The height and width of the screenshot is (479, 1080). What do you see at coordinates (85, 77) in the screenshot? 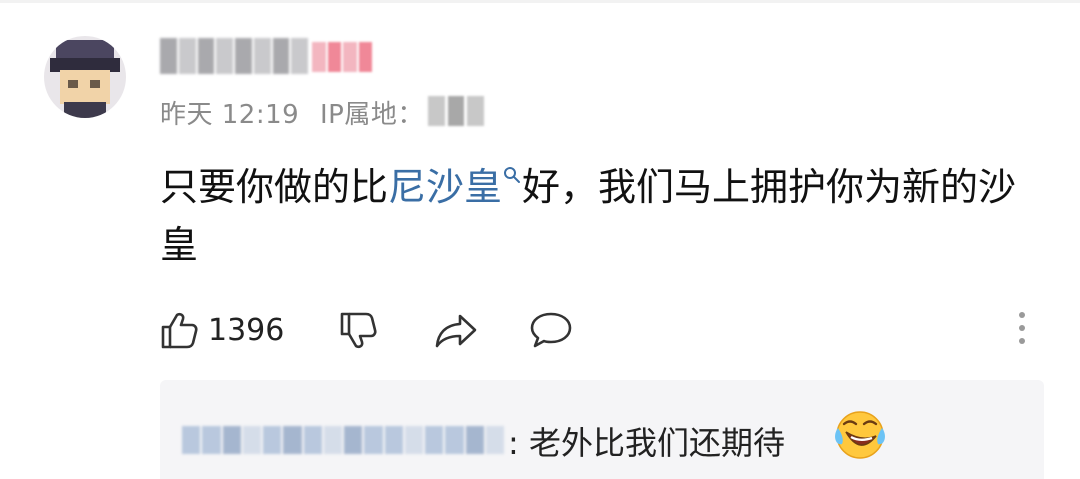
I see `avatar` at bounding box center [85, 77].